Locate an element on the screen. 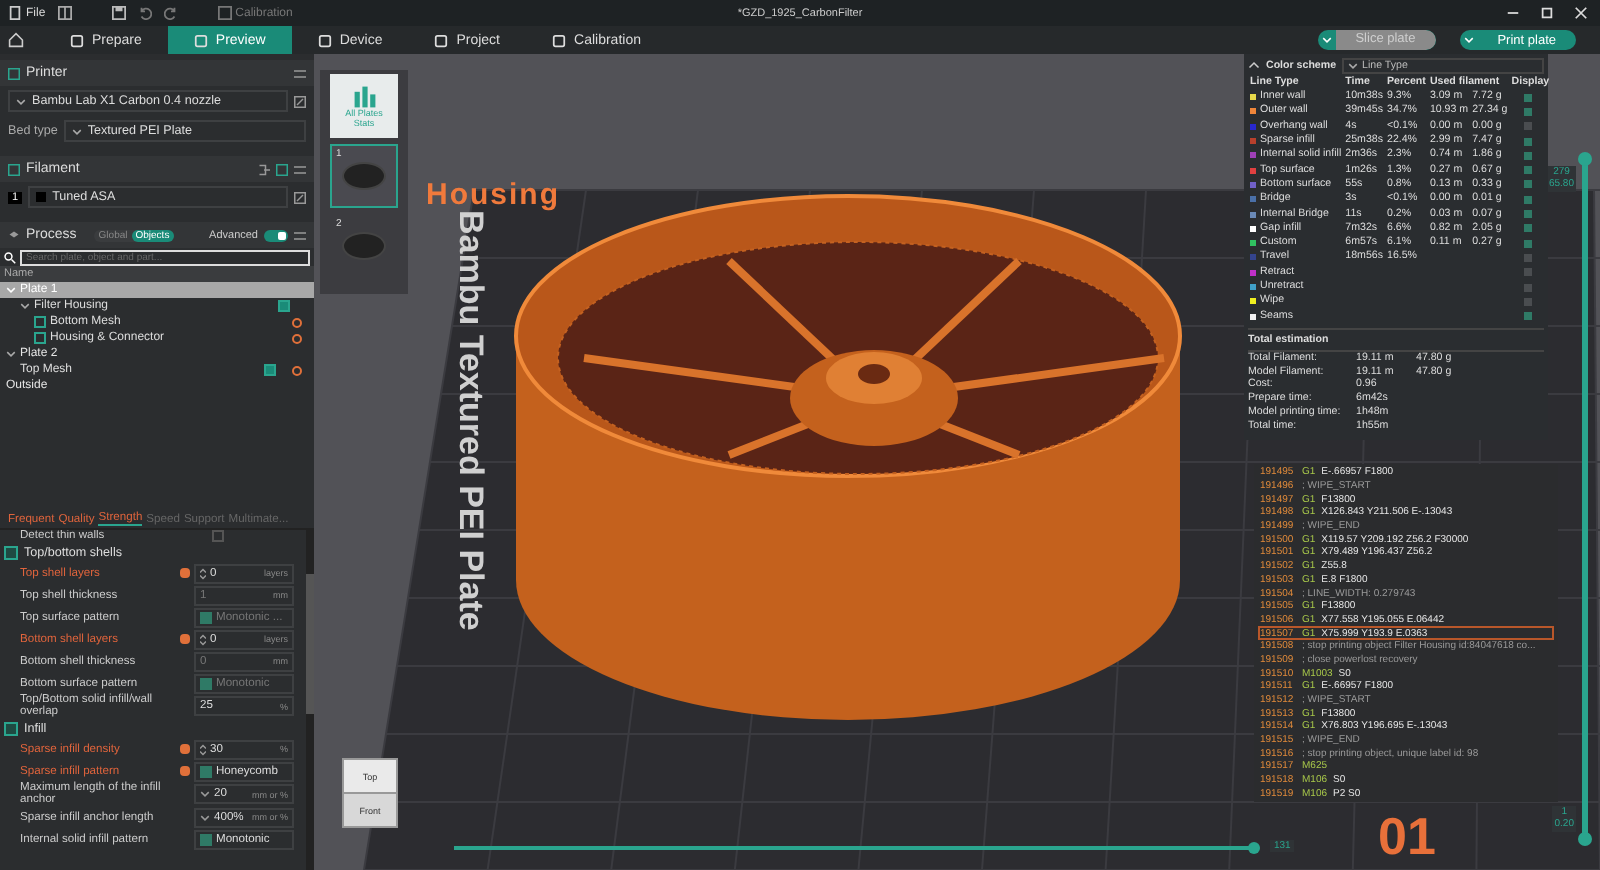 The height and width of the screenshot is (870, 1600). search-icon is located at coordinates (10, 258).